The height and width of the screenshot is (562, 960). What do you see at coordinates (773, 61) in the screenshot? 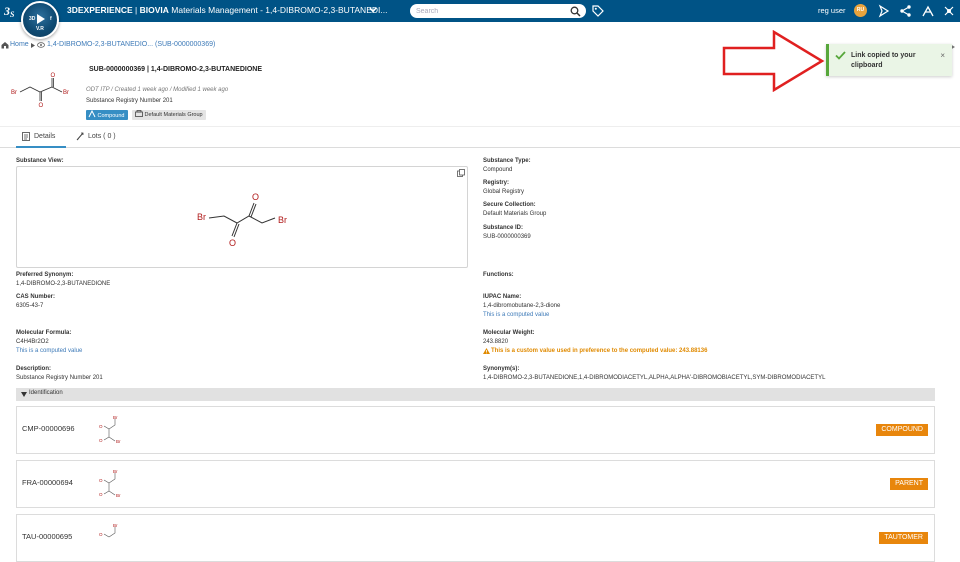
I see `annotation-arrow` at bounding box center [773, 61].